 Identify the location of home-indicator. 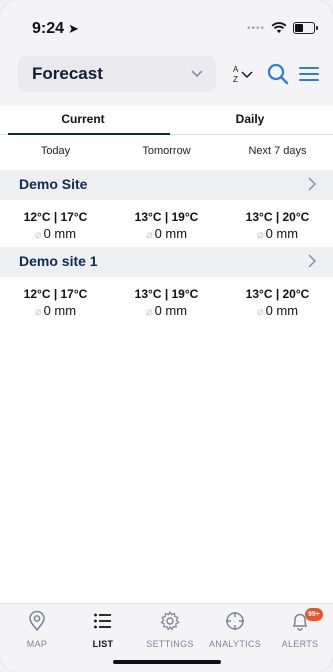
(167, 662).